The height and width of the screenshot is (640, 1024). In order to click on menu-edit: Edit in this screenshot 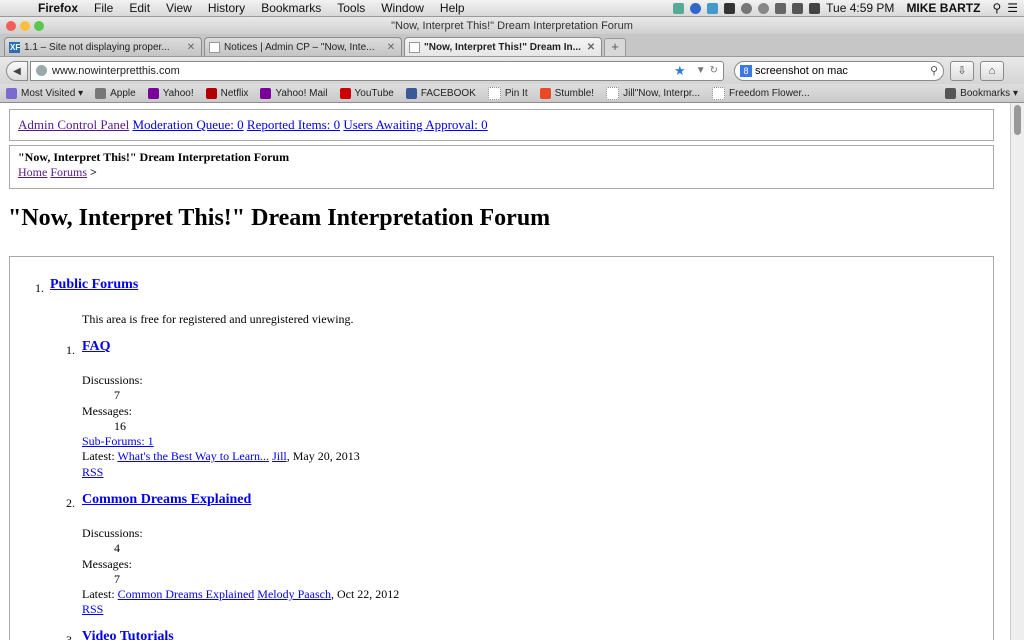, I will do `click(139, 8)`.